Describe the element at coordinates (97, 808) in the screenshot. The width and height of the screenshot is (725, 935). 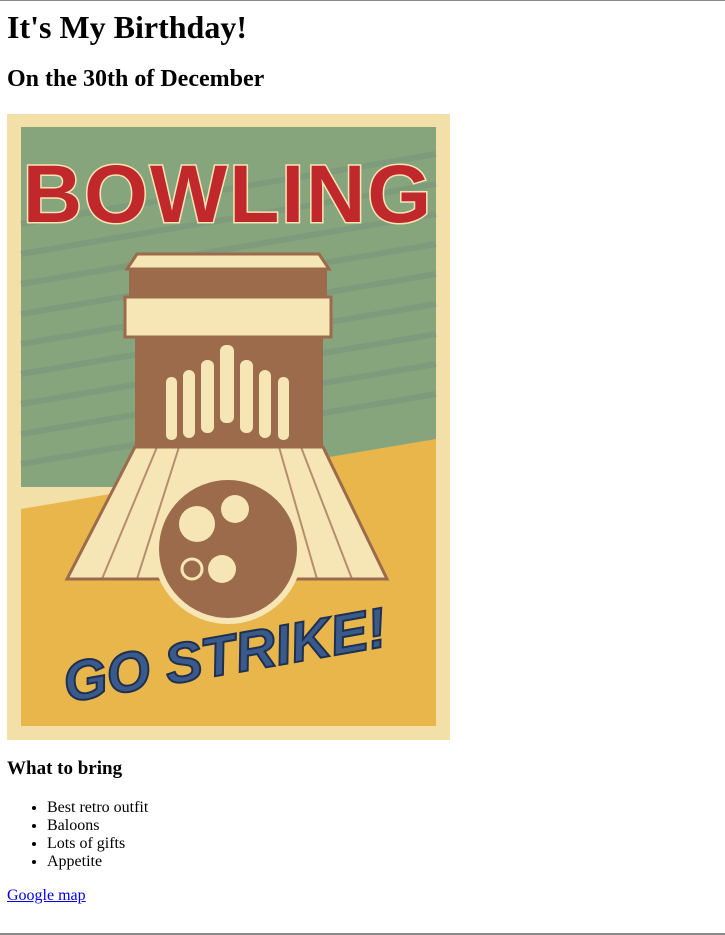
I see `list-item: Best retro outfit` at that location.